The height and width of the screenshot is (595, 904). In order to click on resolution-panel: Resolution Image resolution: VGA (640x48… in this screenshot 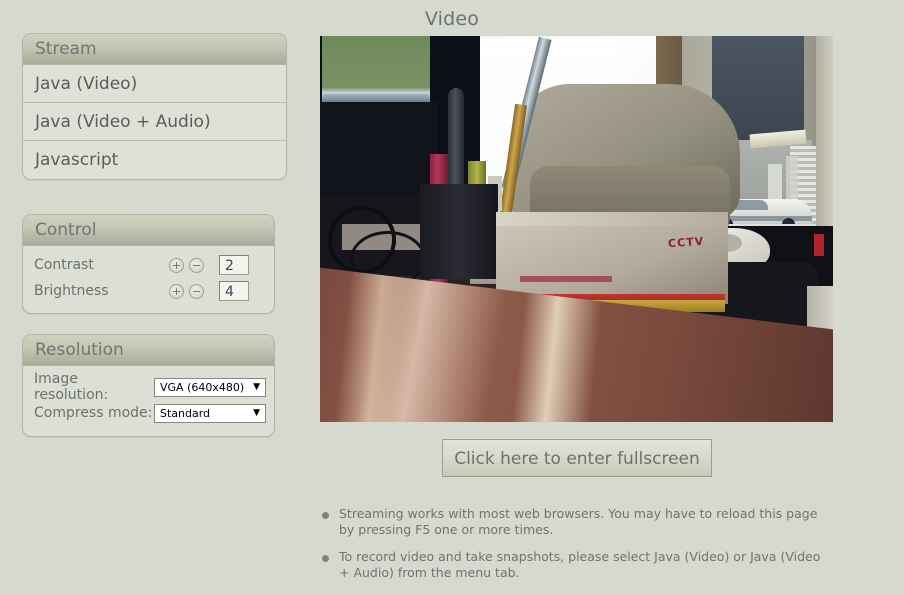, I will do `click(148, 385)`.